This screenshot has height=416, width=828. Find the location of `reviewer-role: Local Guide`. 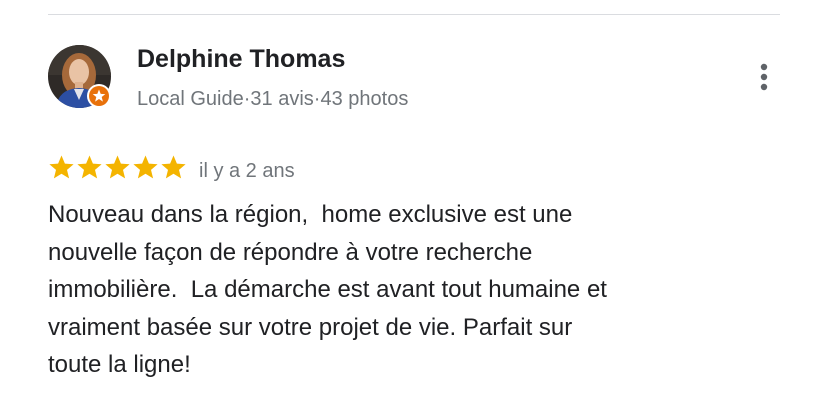

reviewer-role: Local Guide is located at coordinates (190, 99).